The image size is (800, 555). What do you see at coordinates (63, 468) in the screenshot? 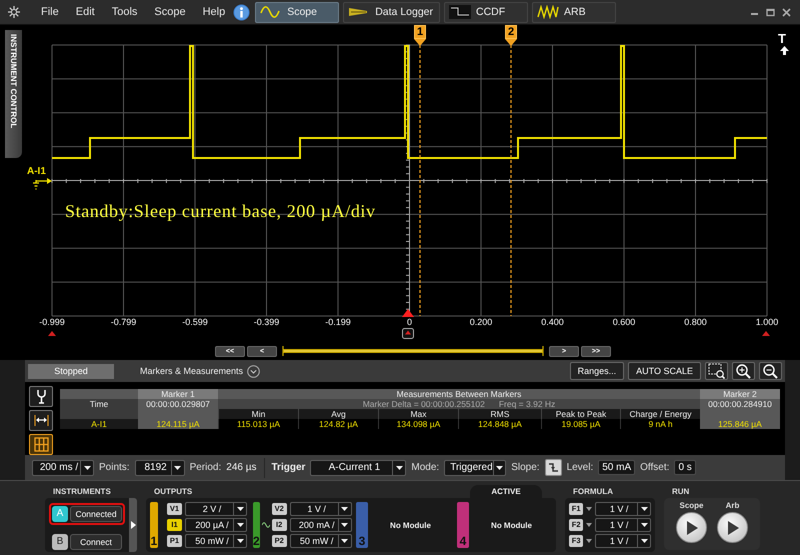
I see `timebase-dropdown: 200 ms /` at bounding box center [63, 468].